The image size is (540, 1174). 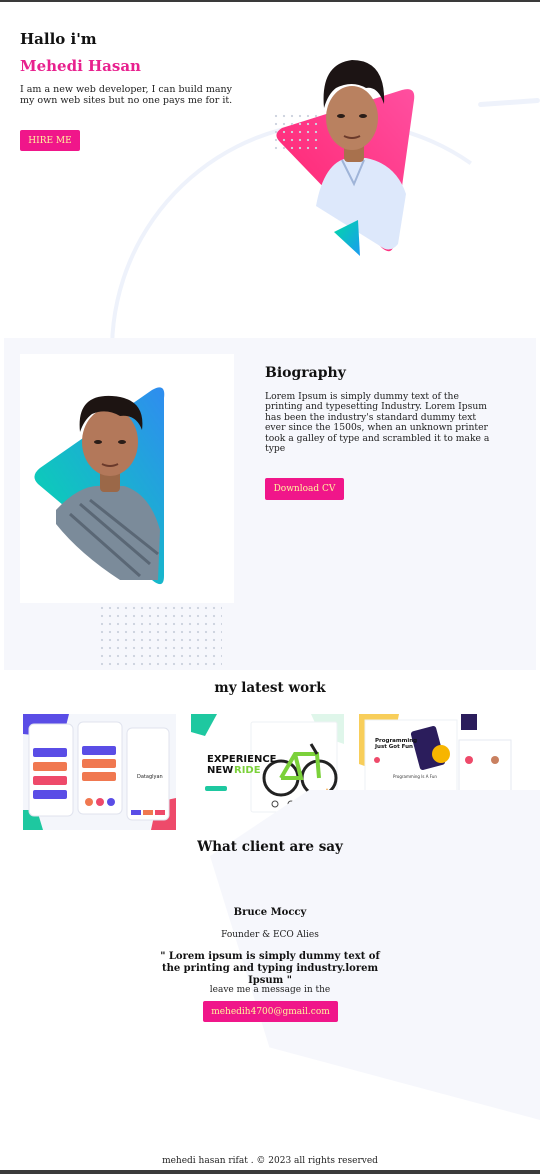 What do you see at coordinates (58, 39) in the screenshot?
I see `hero-greeting: Hallo i'm` at bounding box center [58, 39].